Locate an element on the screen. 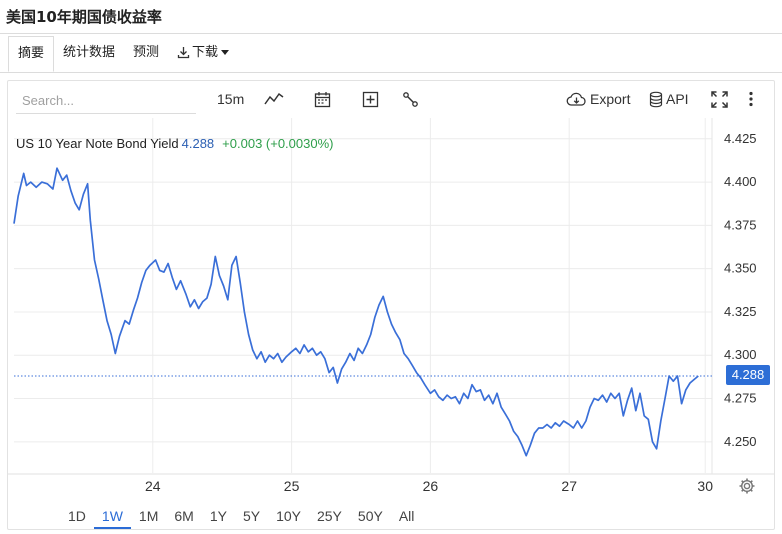 The width and height of the screenshot is (782, 534). fullscreen-icon is located at coordinates (719, 99).